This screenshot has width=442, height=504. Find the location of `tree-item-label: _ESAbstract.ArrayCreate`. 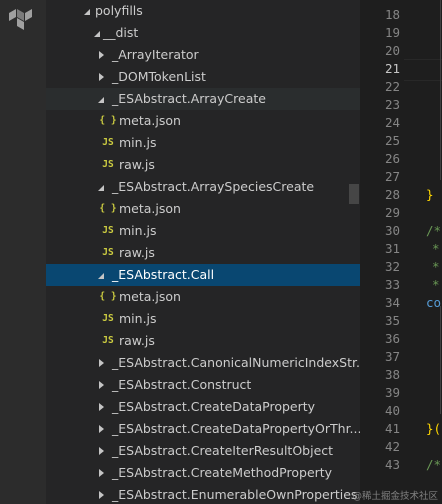

tree-item-label: _ESAbstract.ArrayCreate is located at coordinates (189, 98).